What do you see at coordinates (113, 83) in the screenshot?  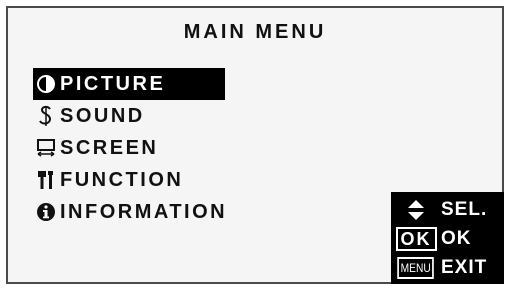 I see `menu-item-label: PICTURE` at bounding box center [113, 83].